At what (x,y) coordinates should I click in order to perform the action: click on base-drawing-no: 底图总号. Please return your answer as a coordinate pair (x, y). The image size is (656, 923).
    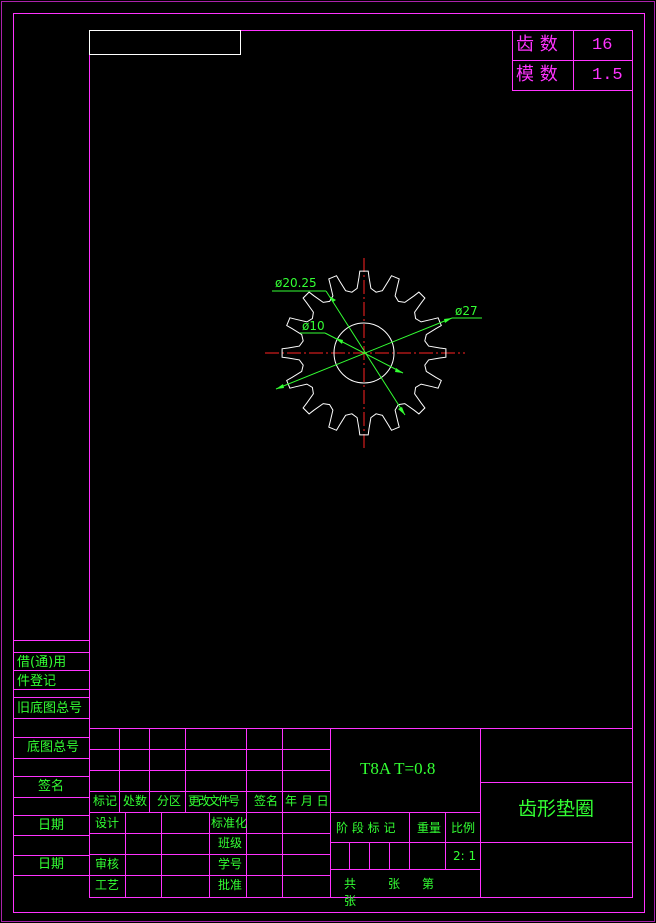
    Looking at the image, I should click on (53, 747).